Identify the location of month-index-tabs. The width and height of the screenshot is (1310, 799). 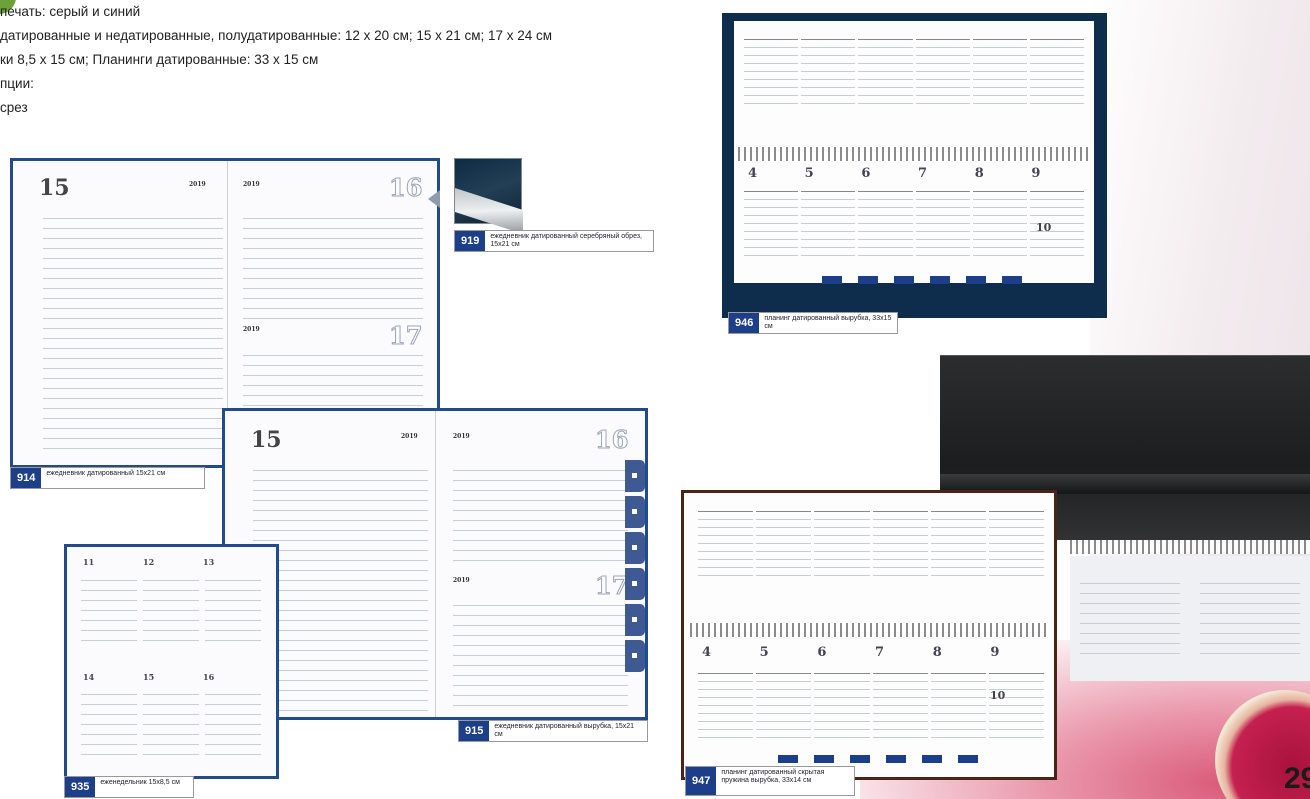
(635, 570).